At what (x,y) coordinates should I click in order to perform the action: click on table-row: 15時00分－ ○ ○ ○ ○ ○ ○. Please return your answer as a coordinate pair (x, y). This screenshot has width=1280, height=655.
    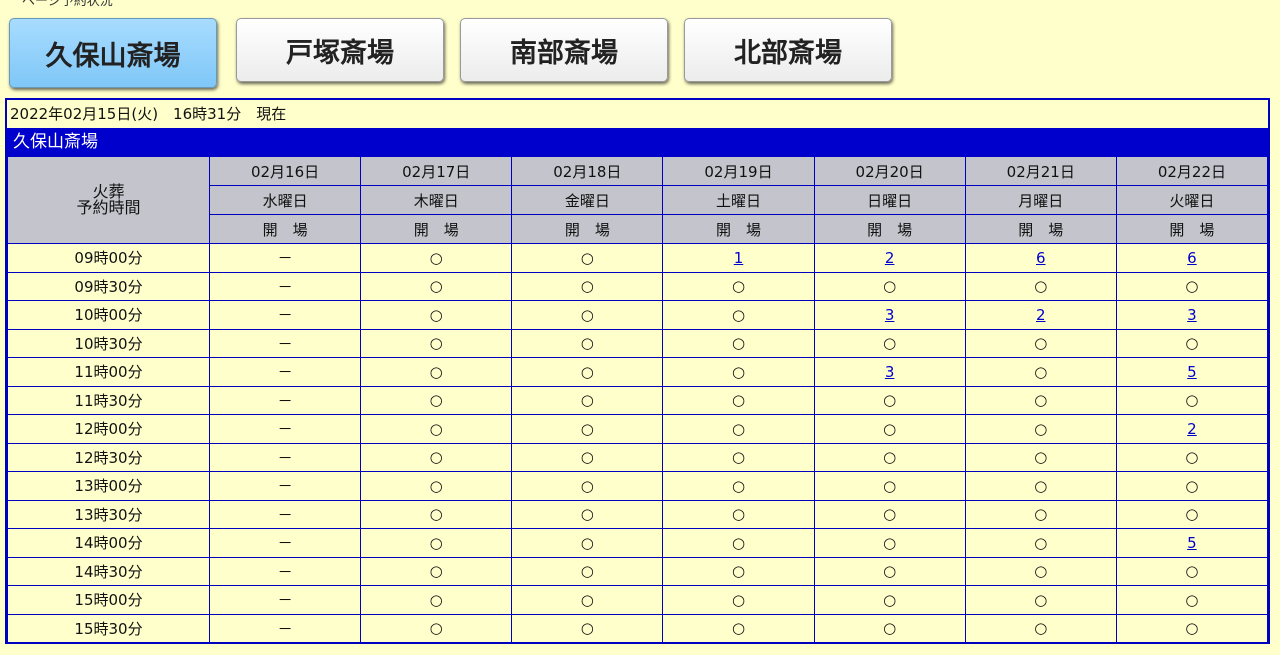
    Looking at the image, I should click on (638, 600).